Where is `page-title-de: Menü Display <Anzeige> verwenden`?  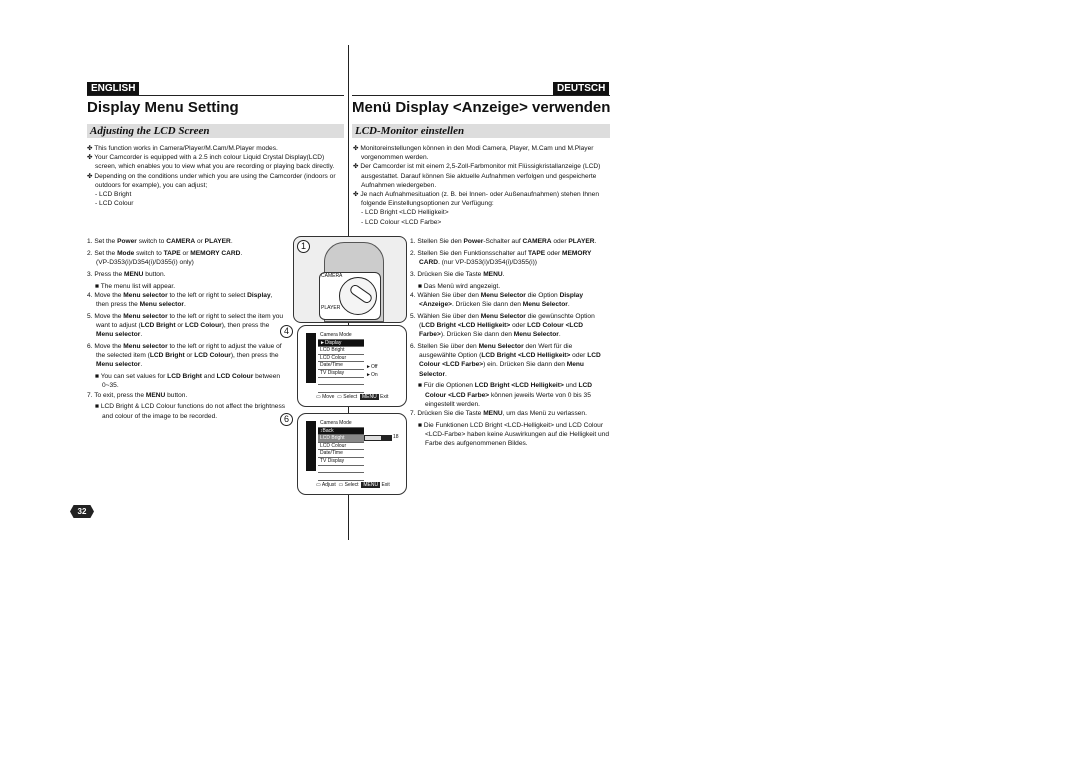
page-title-de: Menü Display <Anzeige> verwenden is located at coordinates (481, 107).